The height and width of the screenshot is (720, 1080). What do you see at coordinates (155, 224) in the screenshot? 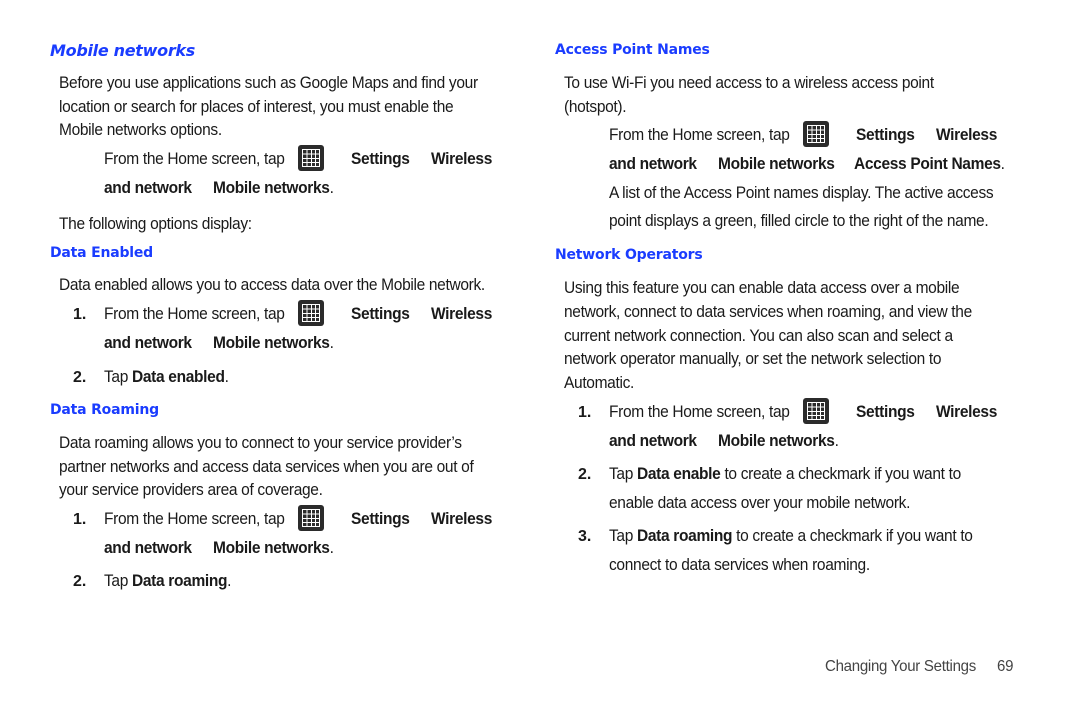
I see `following-options: The following options display:` at bounding box center [155, 224].